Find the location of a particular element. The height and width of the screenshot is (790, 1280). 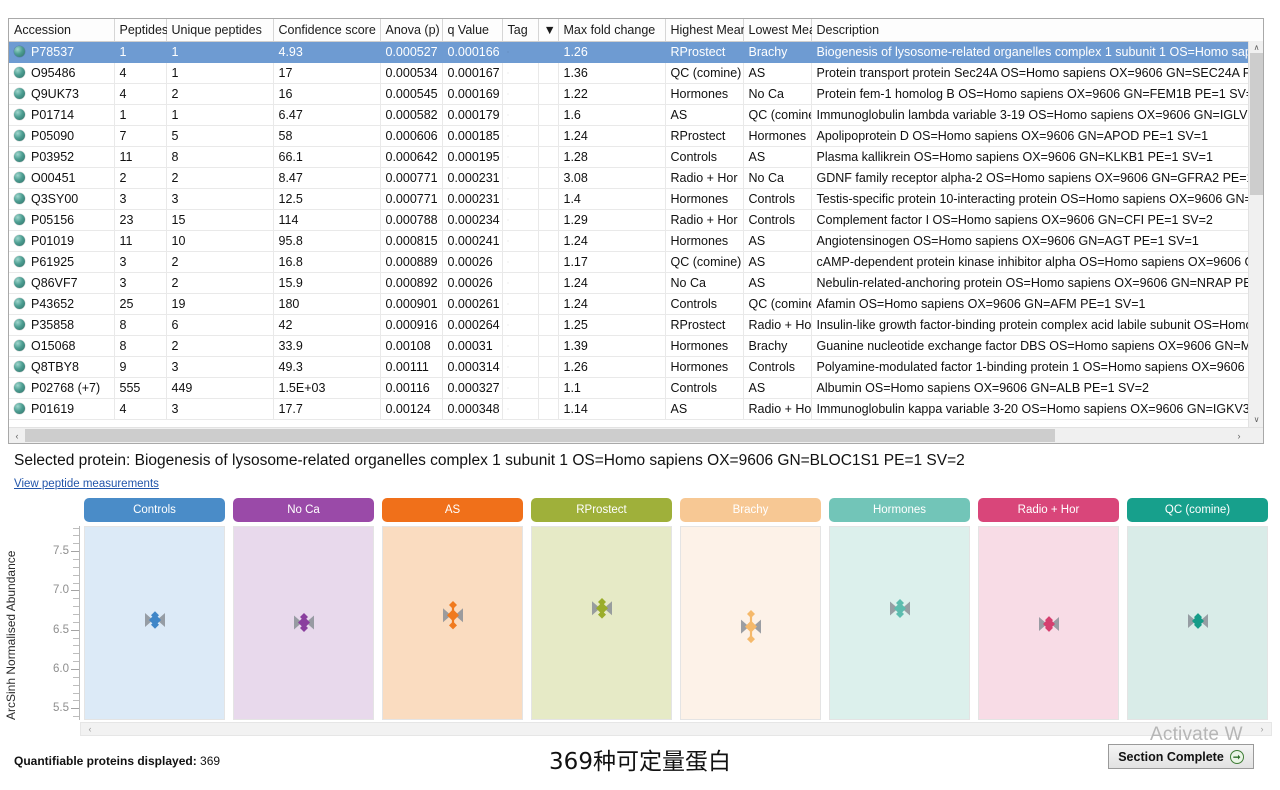

cell-tag-filter is located at coordinates (548, 73).